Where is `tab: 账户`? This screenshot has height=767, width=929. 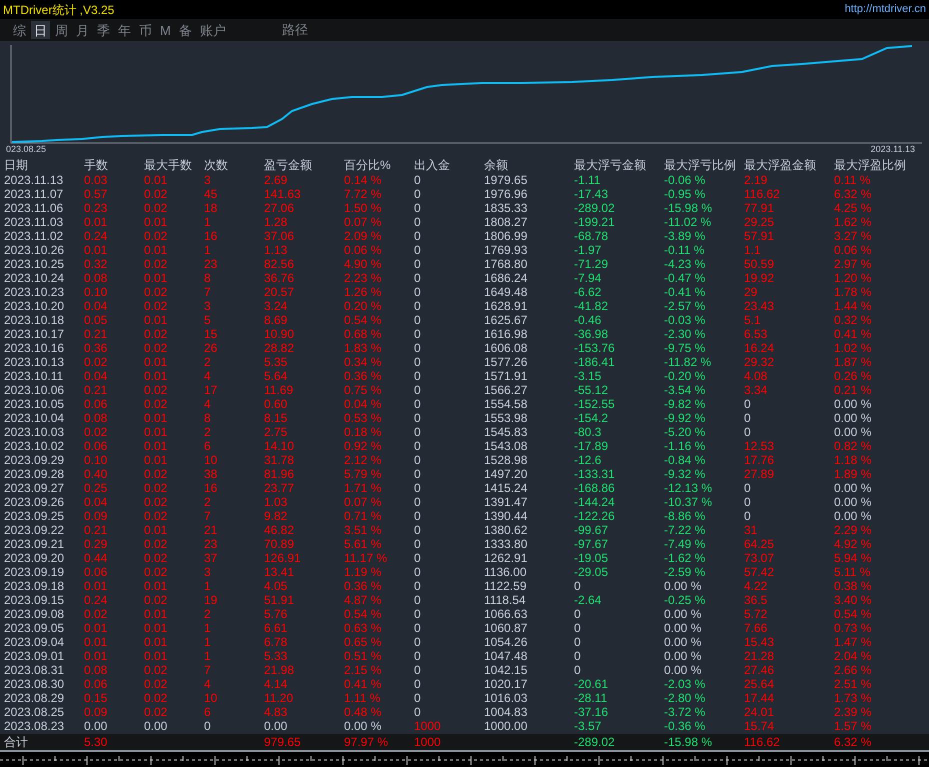 tab: 账户 is located at coordinates (212, 30).